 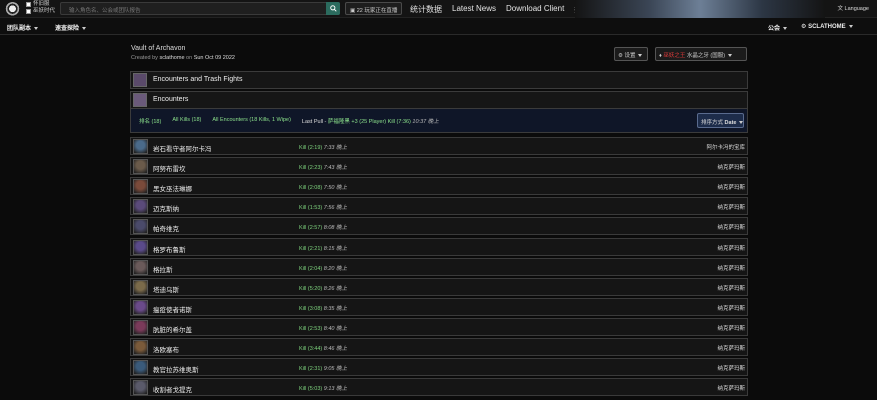 I want to click on encounter-row: 塔迪乌斯 Kill (5:20) 8:26 晚上 纳克萨玛斯, so click(x=439, y=286).